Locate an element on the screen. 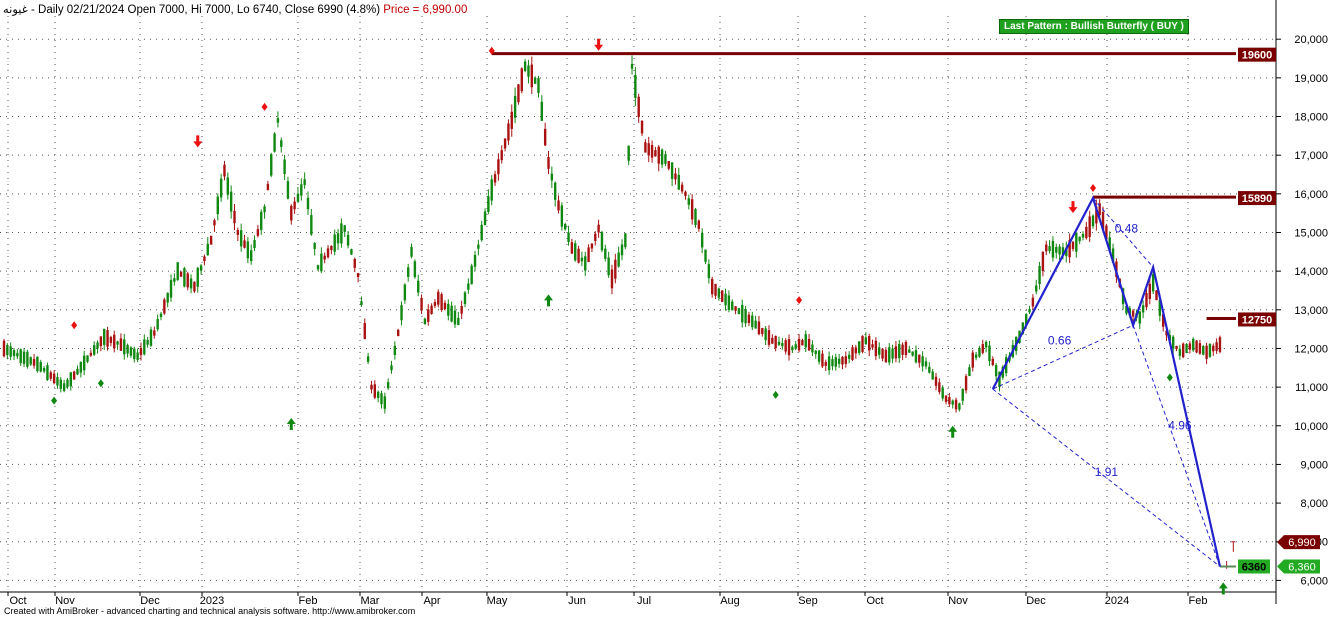  x-tick-label: Oct is located at coordinates (874, 601).